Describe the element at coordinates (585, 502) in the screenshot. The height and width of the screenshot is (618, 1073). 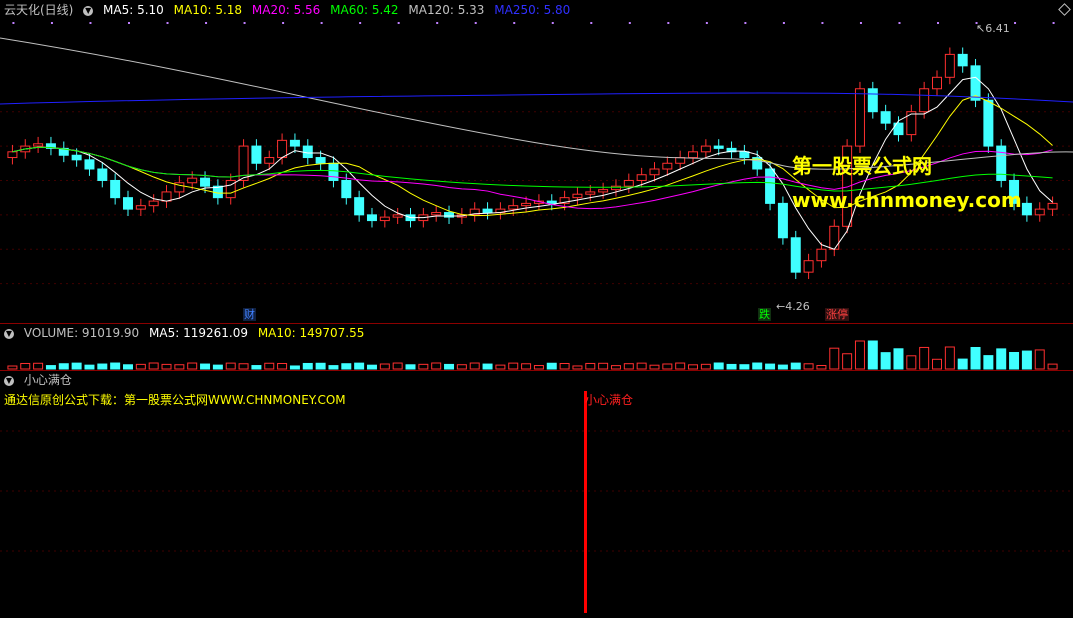
I see `signal-bar` at that location.